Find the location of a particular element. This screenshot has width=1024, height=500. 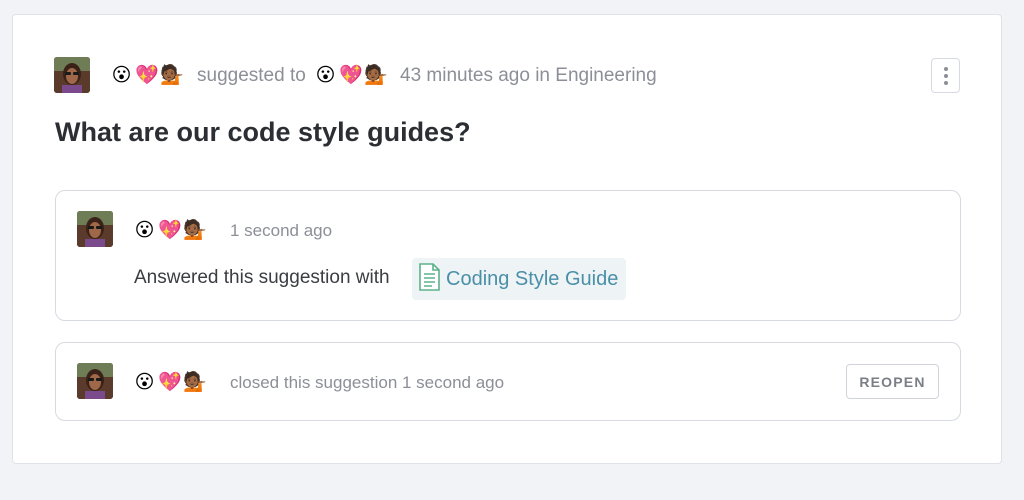

recipient-emoji-status: 😮 💖 💁🏾 is located at coordinates (351, 75).